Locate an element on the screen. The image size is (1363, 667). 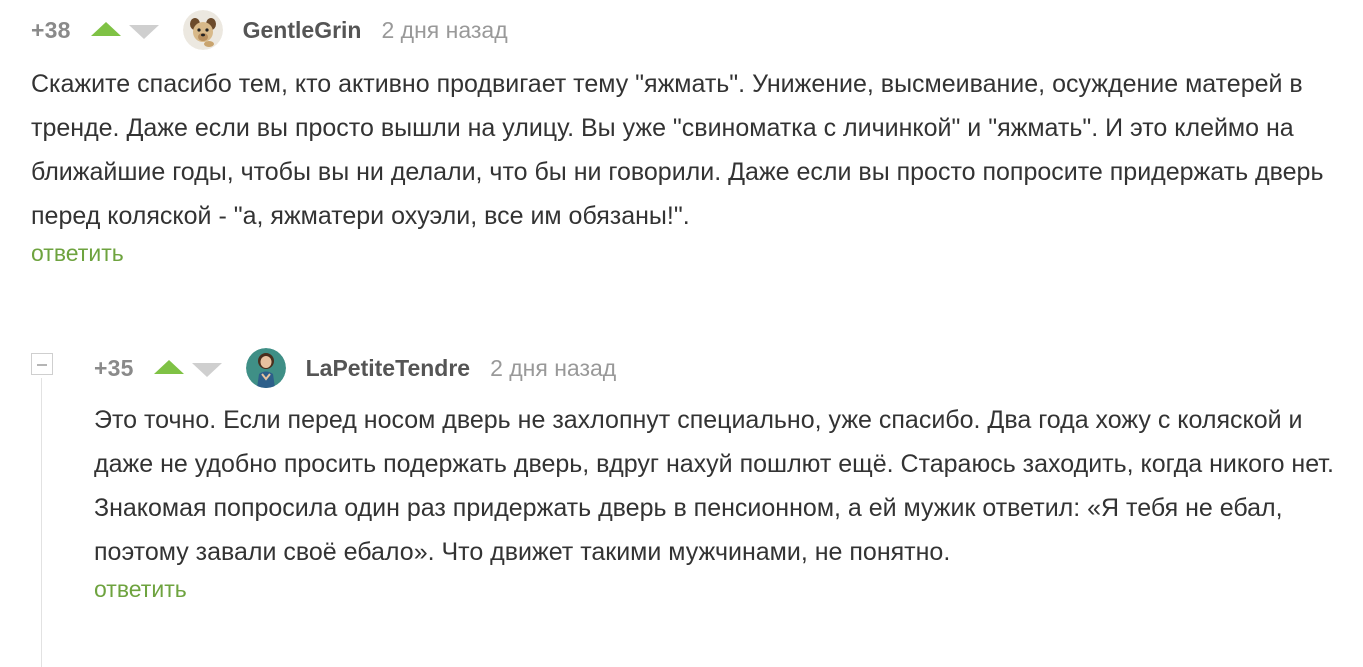
comment-header: +38 GentleGrin 2 дня назад is located at coordinates (686, 30).